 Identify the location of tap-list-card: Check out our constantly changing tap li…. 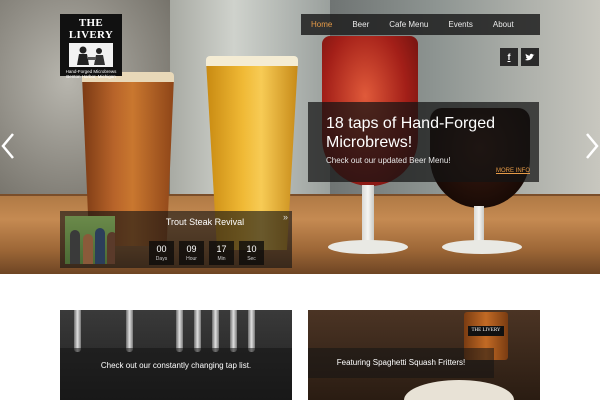
(176, 355).